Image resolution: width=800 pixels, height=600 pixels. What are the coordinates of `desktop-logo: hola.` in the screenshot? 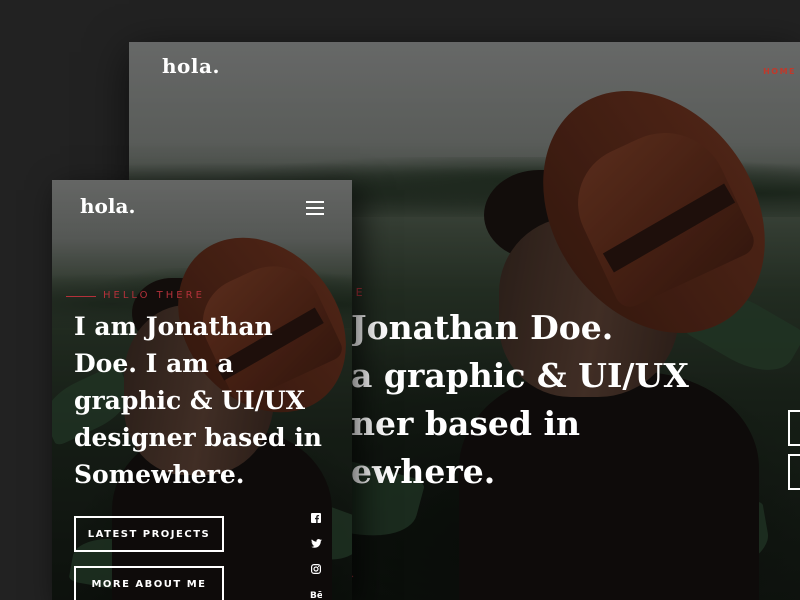 It's located at (191, 66).